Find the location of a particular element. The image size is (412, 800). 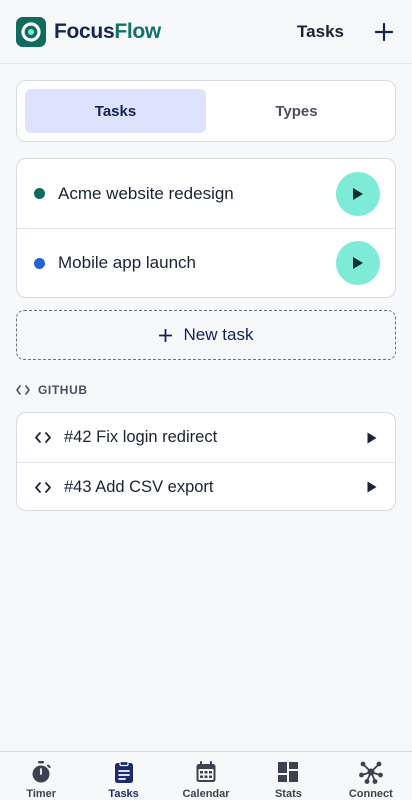

tasks-types-segmented-control: Tasks Types is located at coordinates (206, 111).